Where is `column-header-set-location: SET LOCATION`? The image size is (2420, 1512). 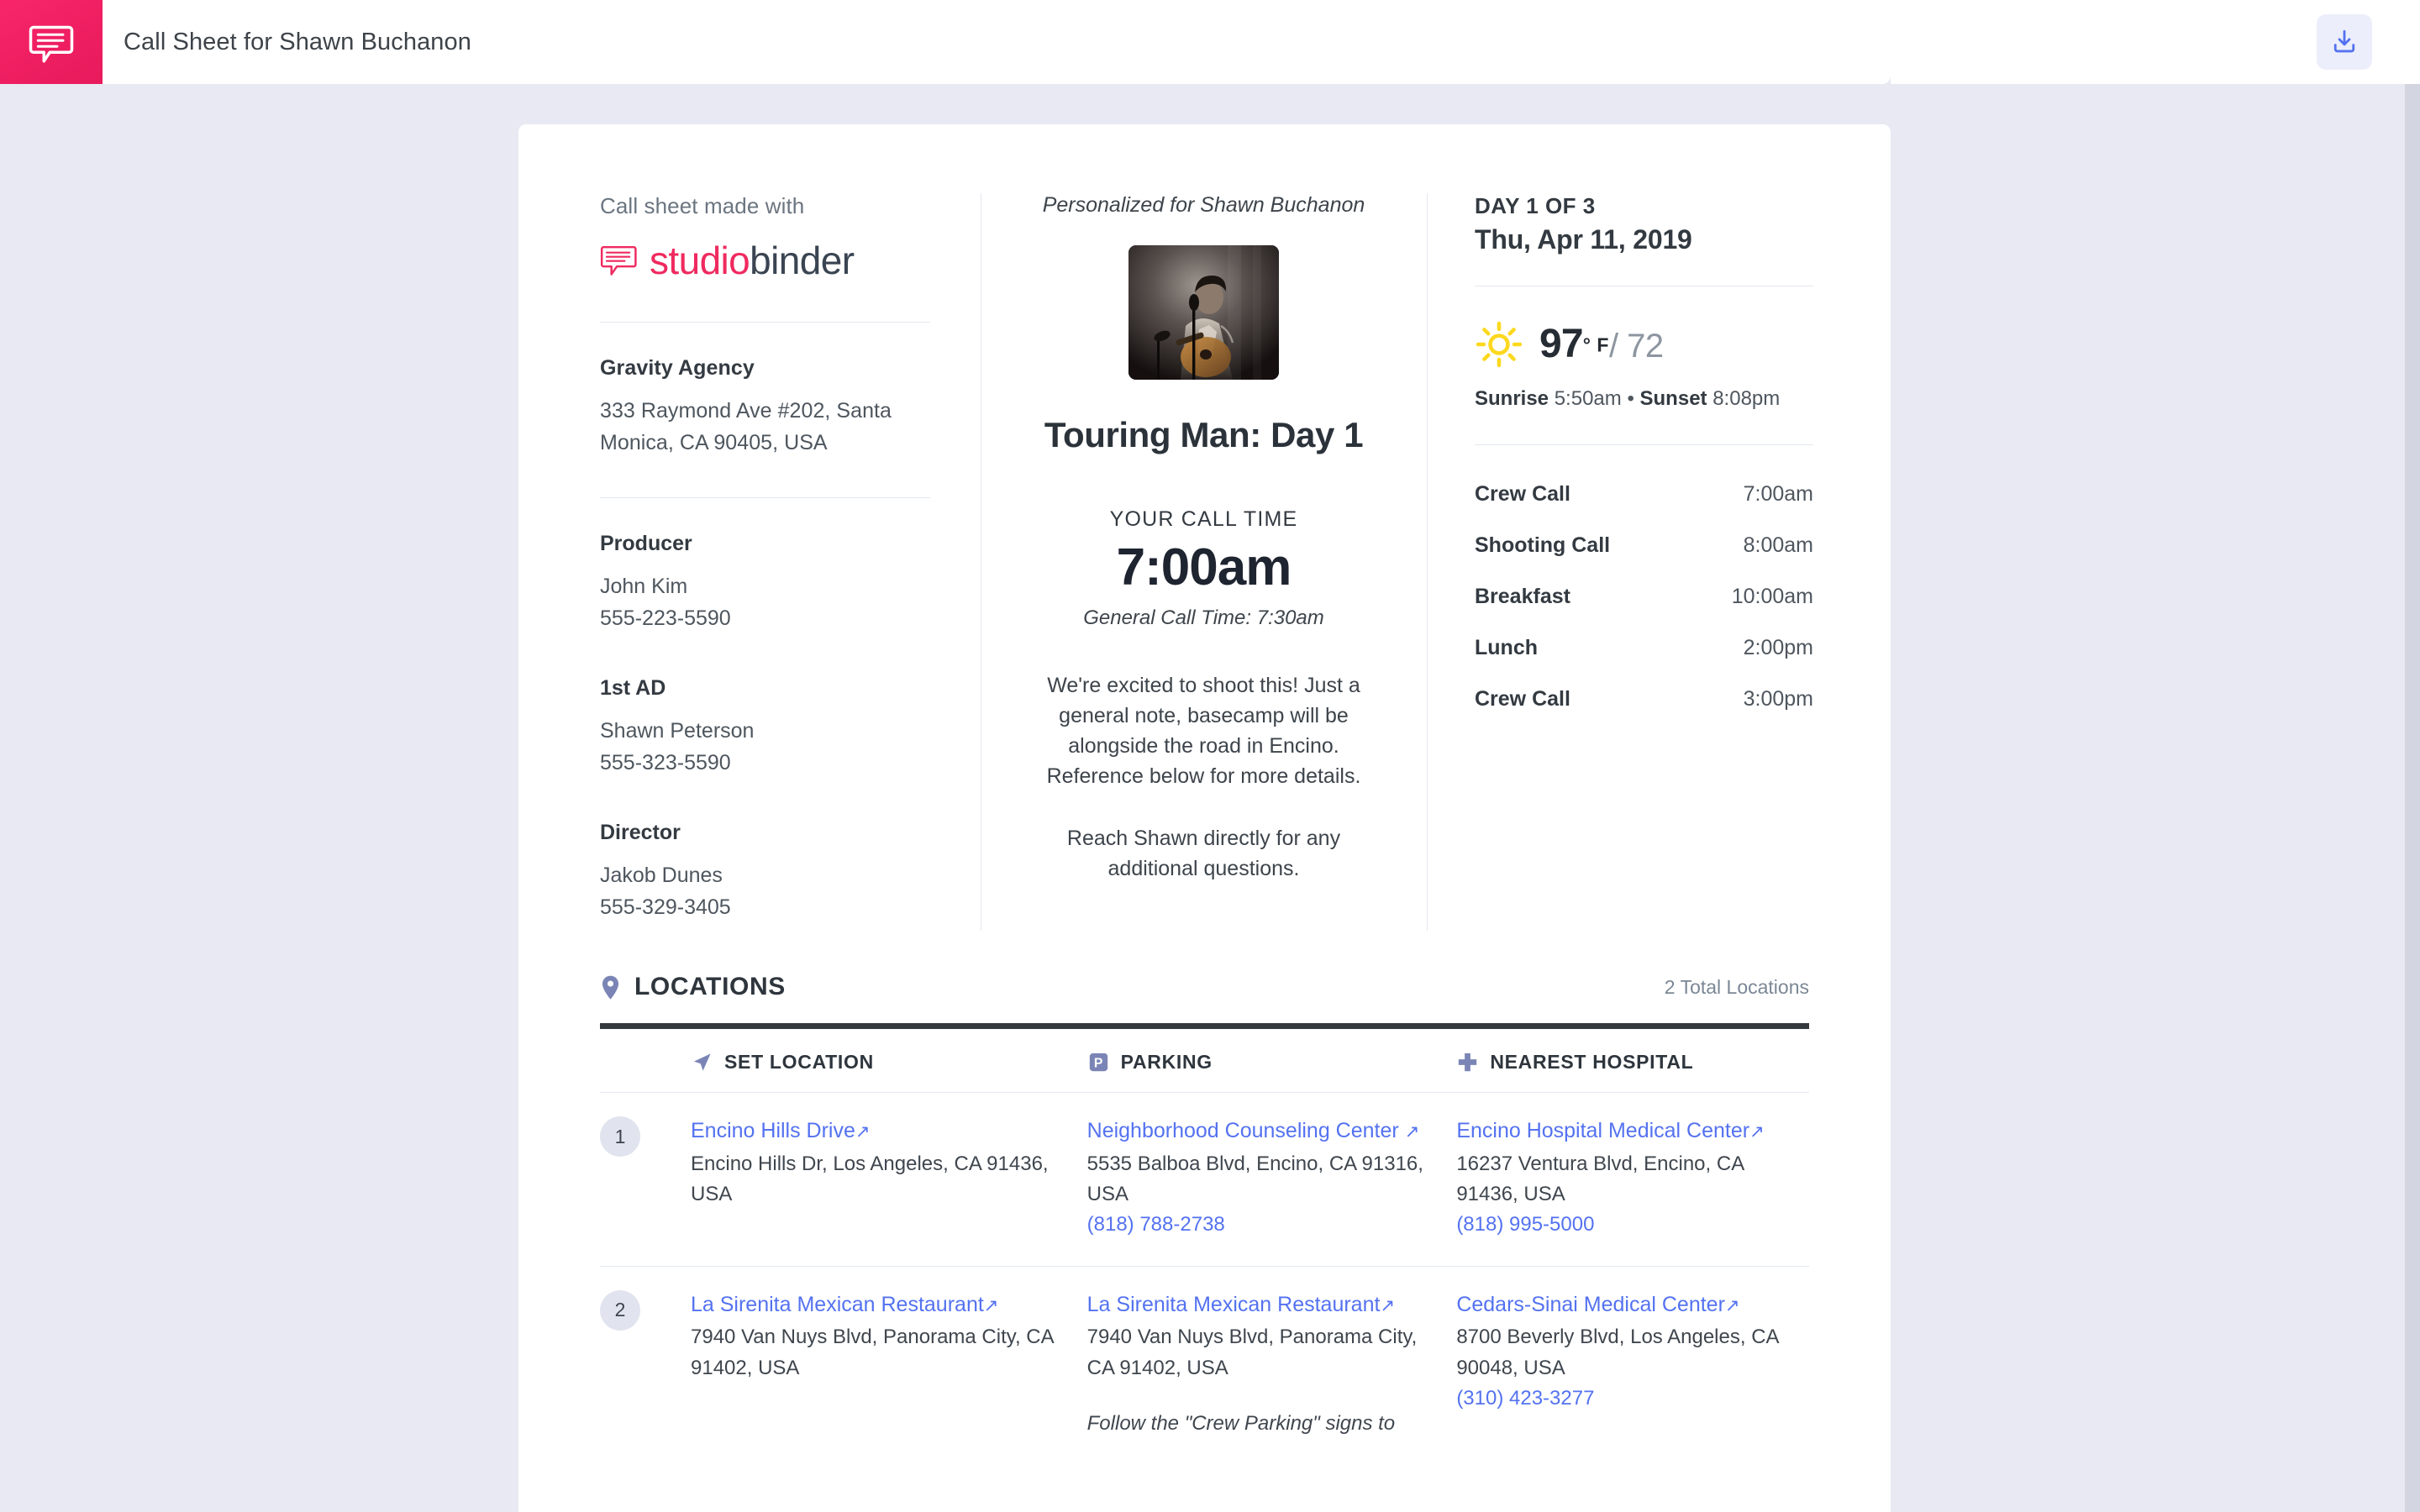
column-header-set-location: SET LOCATION is located at coordinates (843, 1062).